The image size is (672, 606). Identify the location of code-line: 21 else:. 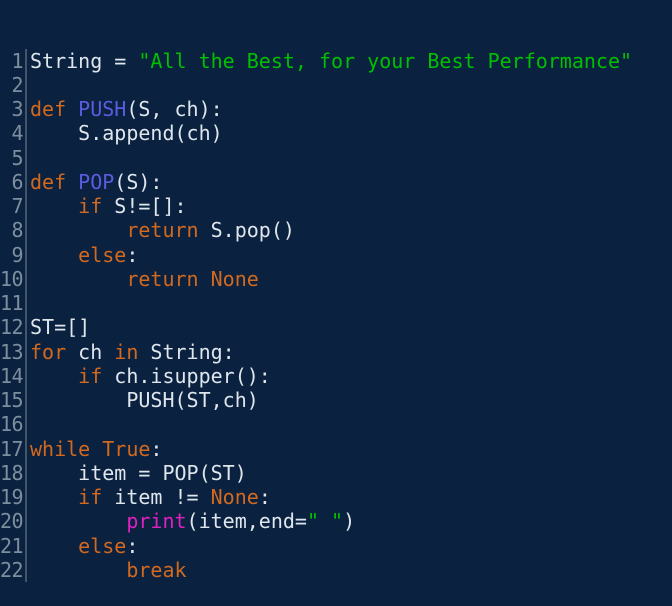
(336, 545).